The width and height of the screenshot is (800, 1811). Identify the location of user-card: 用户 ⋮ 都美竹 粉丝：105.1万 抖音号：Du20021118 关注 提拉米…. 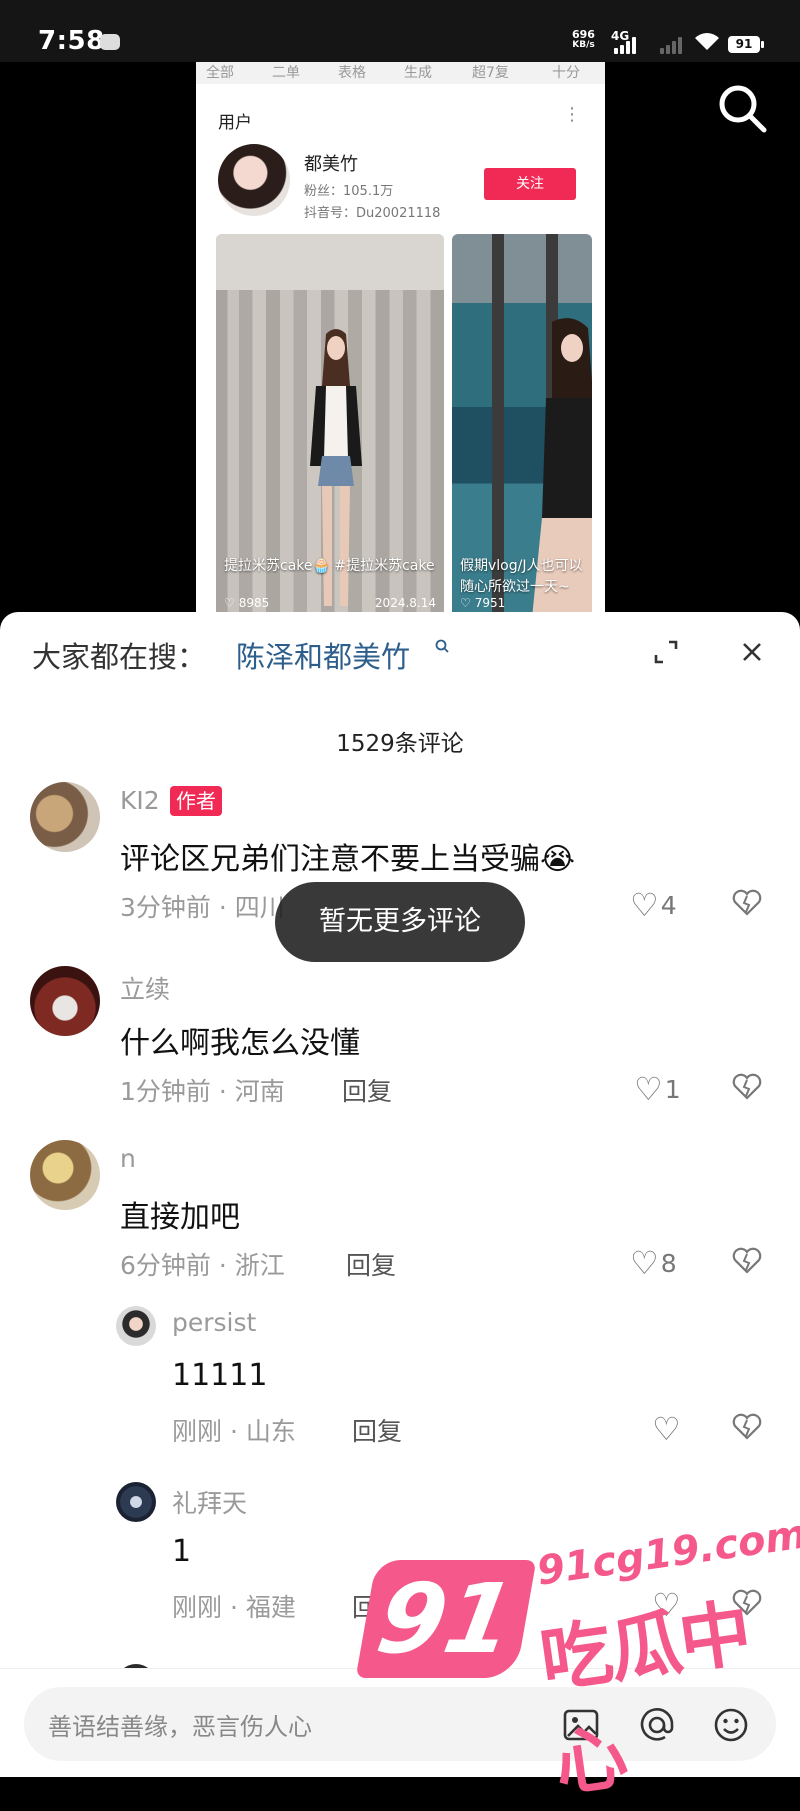
(400, 355).